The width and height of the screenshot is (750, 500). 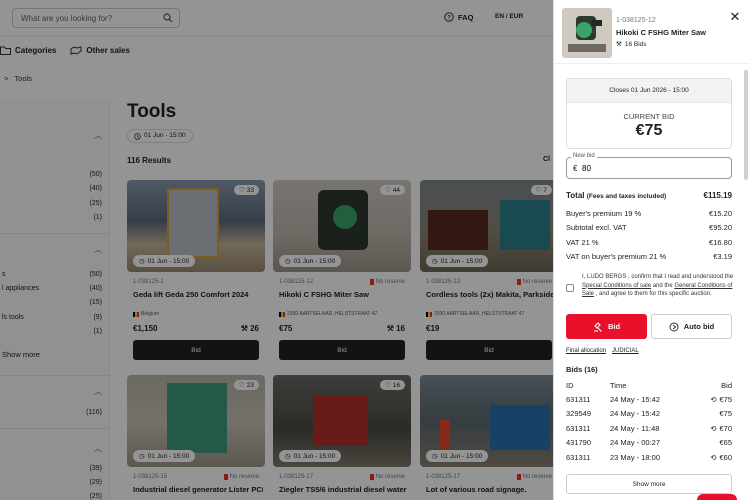 I want to click on bid-row: 431790 24 May - 00:27 €65, so click(x=649, y=442).